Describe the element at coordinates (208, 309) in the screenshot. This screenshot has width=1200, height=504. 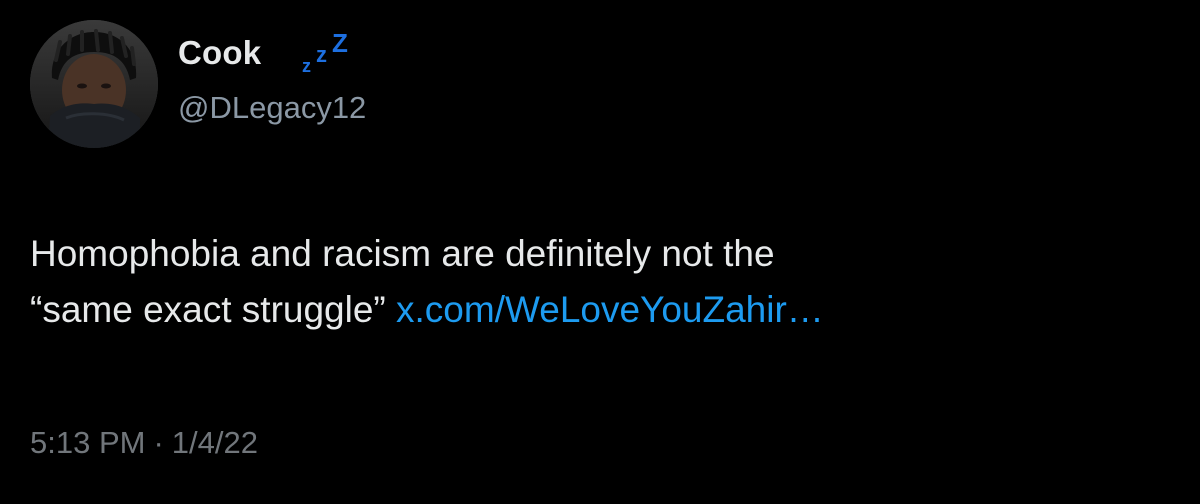
I see `tweet-quote-text: “same exact struggle”` at that location.